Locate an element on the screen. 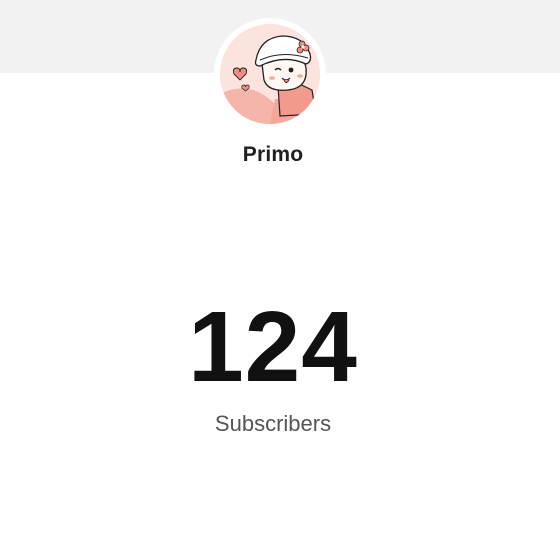 The width and height of the screenshot is (560, 560). channel-avatar is located at coordinates (270, 74).